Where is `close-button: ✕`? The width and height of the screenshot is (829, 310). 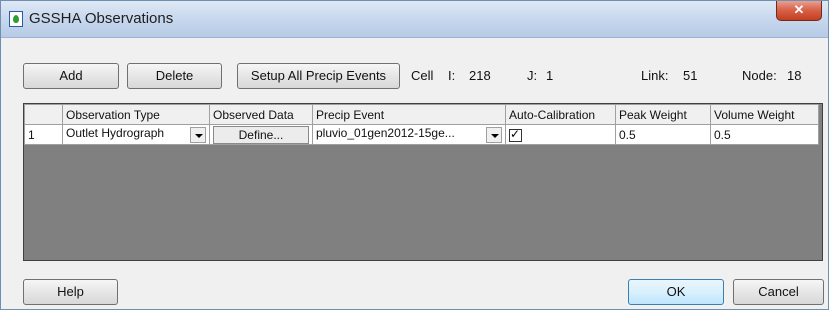
close-button: ✕ is located at coordinates (799, 11).